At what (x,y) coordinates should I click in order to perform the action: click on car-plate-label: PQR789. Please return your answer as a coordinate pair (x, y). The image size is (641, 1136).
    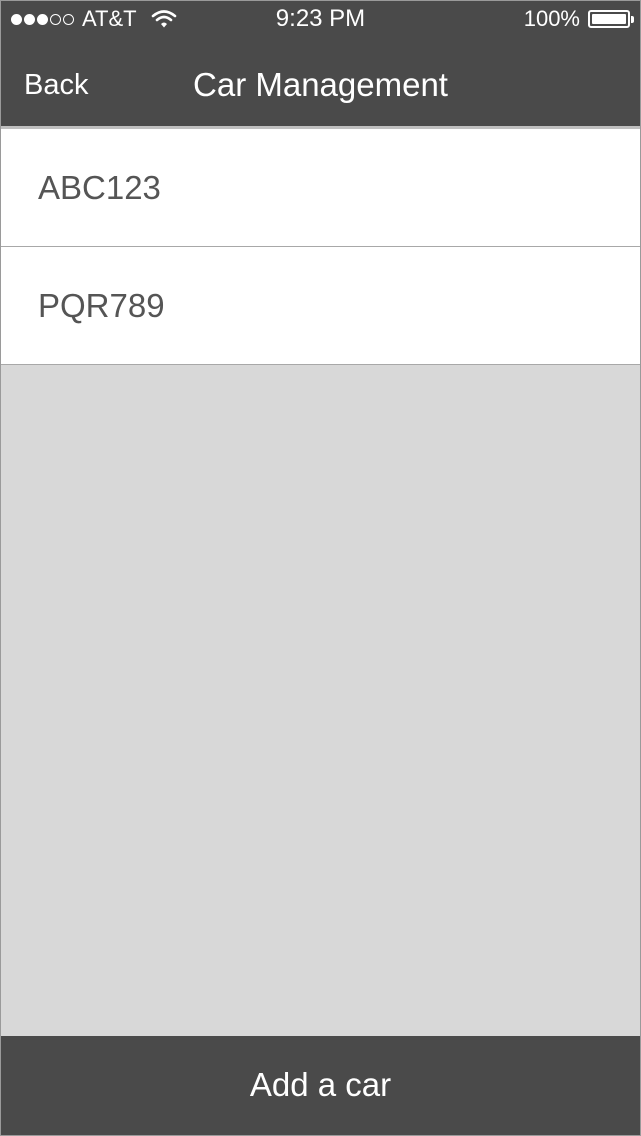
    Looking at the image, I should click on (101, 305).